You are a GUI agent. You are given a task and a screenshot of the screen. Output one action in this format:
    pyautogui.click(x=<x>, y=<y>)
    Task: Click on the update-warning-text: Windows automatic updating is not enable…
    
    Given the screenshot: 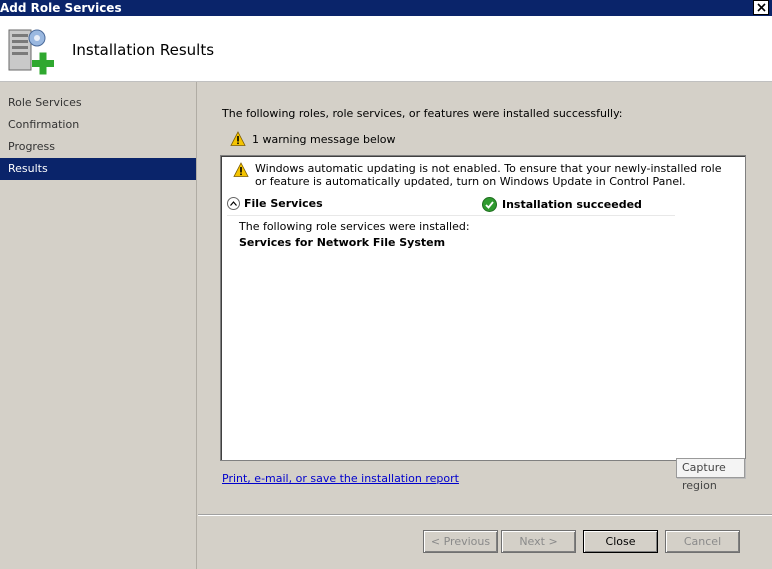 What is the action you would take?
    pyautogui.click(x=488, y=175)
    